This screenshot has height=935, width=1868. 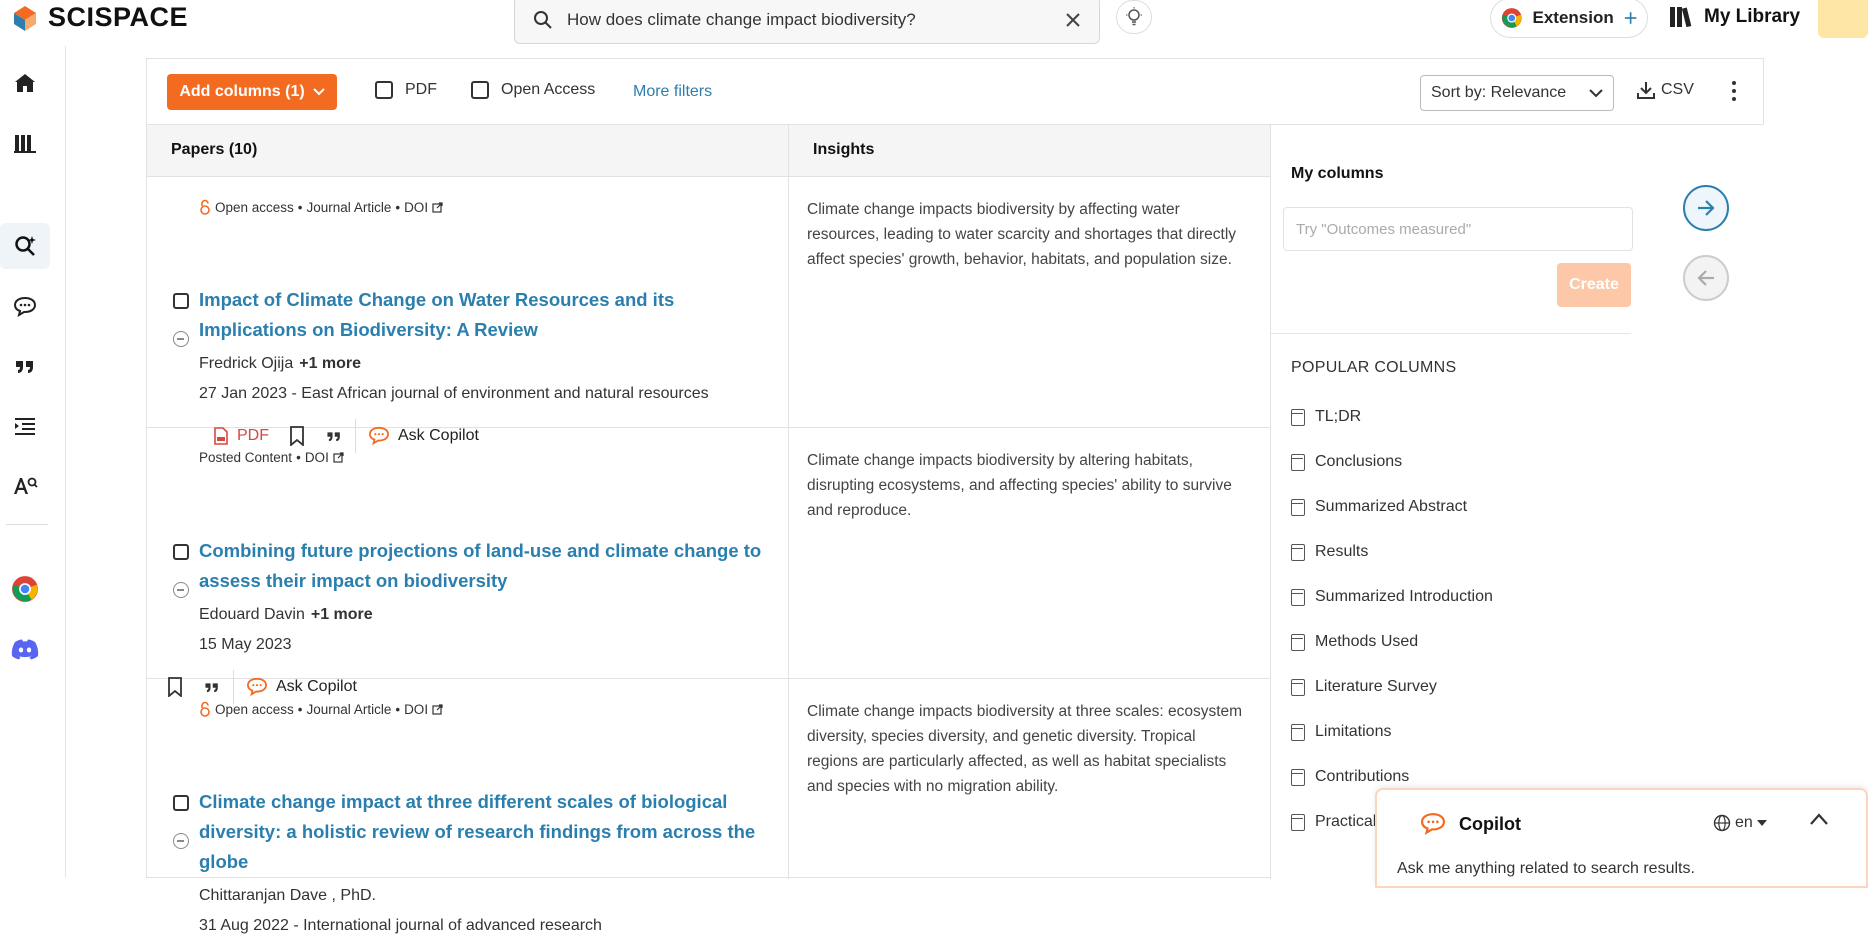 What do you see at coordinates (1819, 819) in the screenshot?
I see `chevron-up-icon` at bounding box center [1819, 819].